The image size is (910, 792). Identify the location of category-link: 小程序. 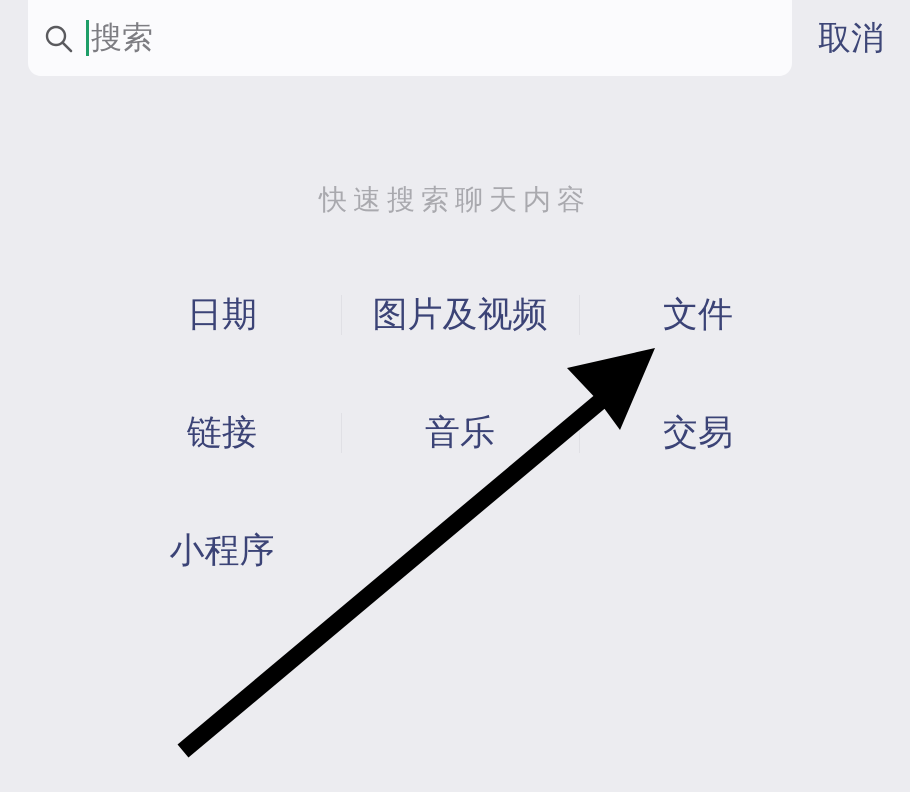
(222, 551).